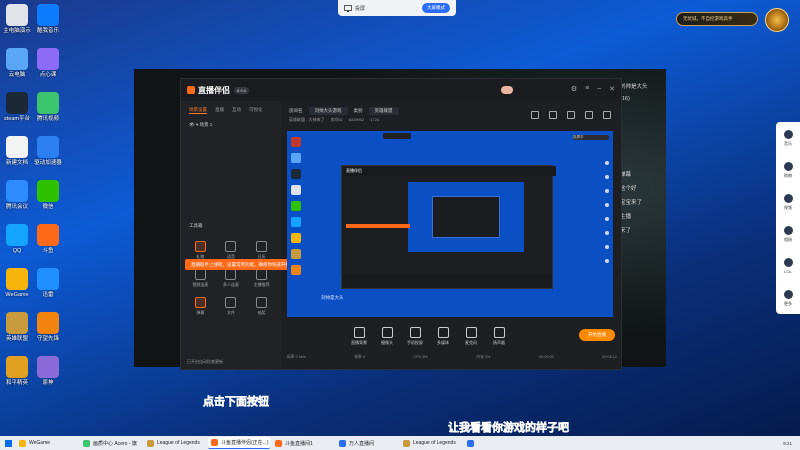 The width and height of the screenshot is (800, 450). Describe the element at coordinates (17, 239) in the screenshot. I see `desktop-icon: QQ` at that location.